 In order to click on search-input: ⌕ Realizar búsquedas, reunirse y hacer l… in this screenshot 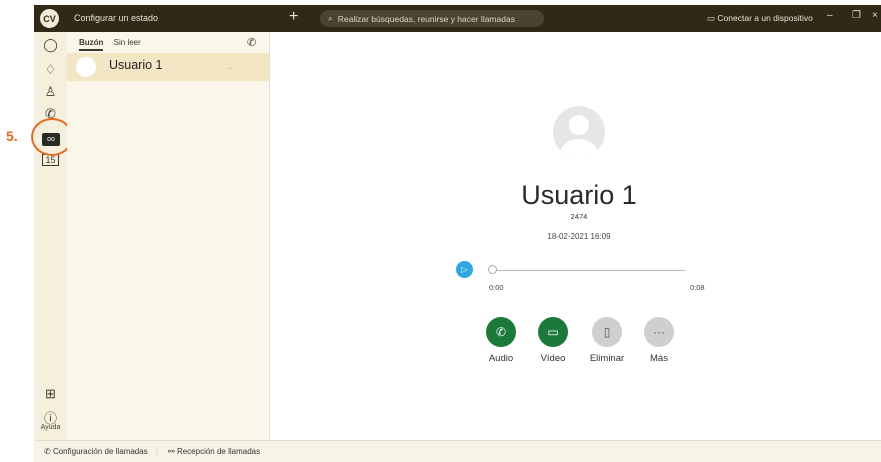, I will do `click(432, 18)`.